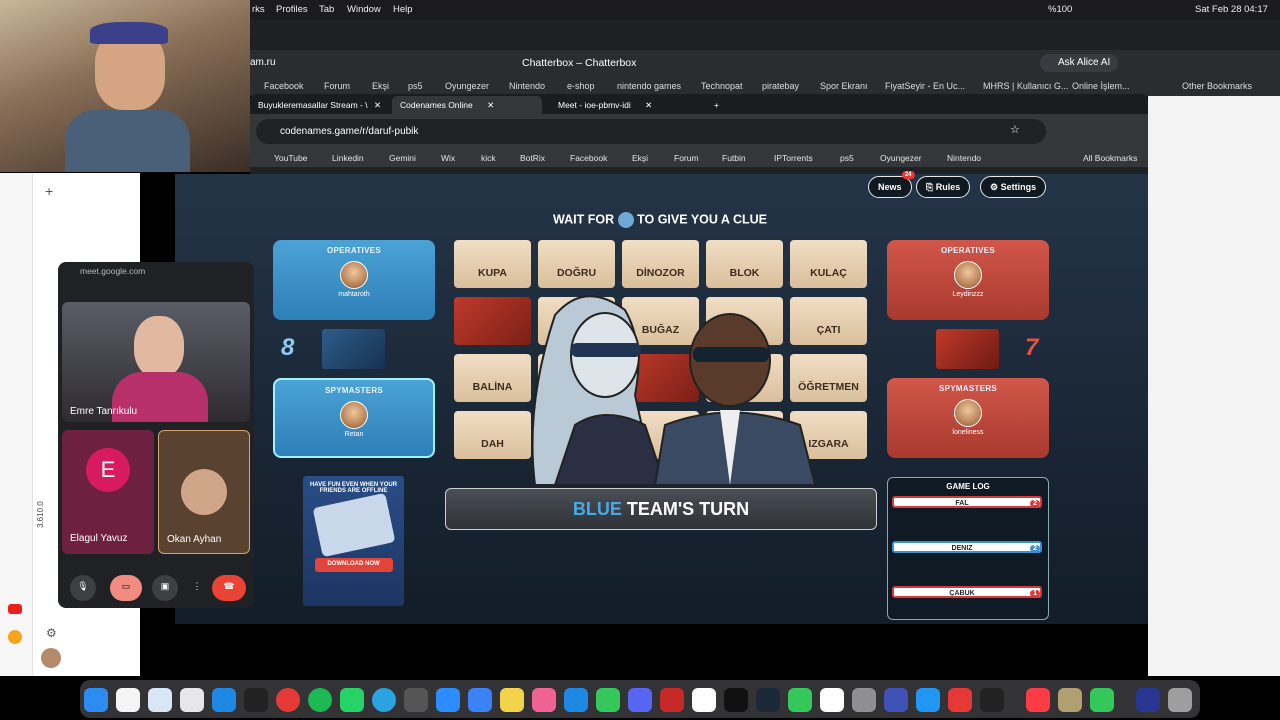 The width and height of the screenshot is (1280, 720). What do you see at coordinates (532, 158) in the screenshot?
I see `bookmark: BotRix` at bounding box center [532, 158].